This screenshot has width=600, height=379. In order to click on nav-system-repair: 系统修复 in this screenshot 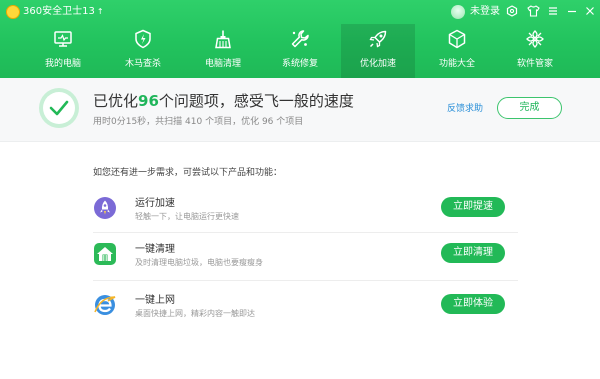, I will do `click(300, 51)`.